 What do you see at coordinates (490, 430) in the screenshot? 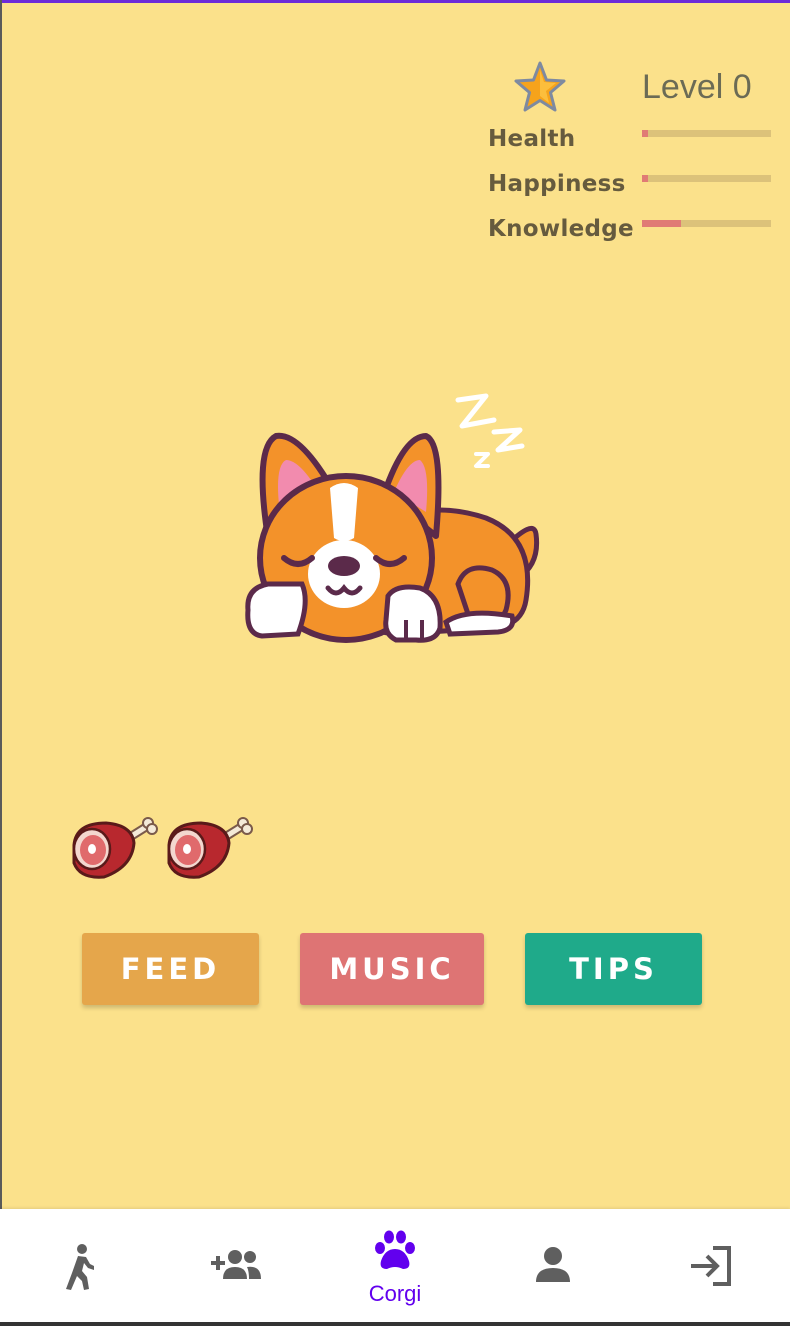
I see `zzz-icon` at bounding box center [490, 430].